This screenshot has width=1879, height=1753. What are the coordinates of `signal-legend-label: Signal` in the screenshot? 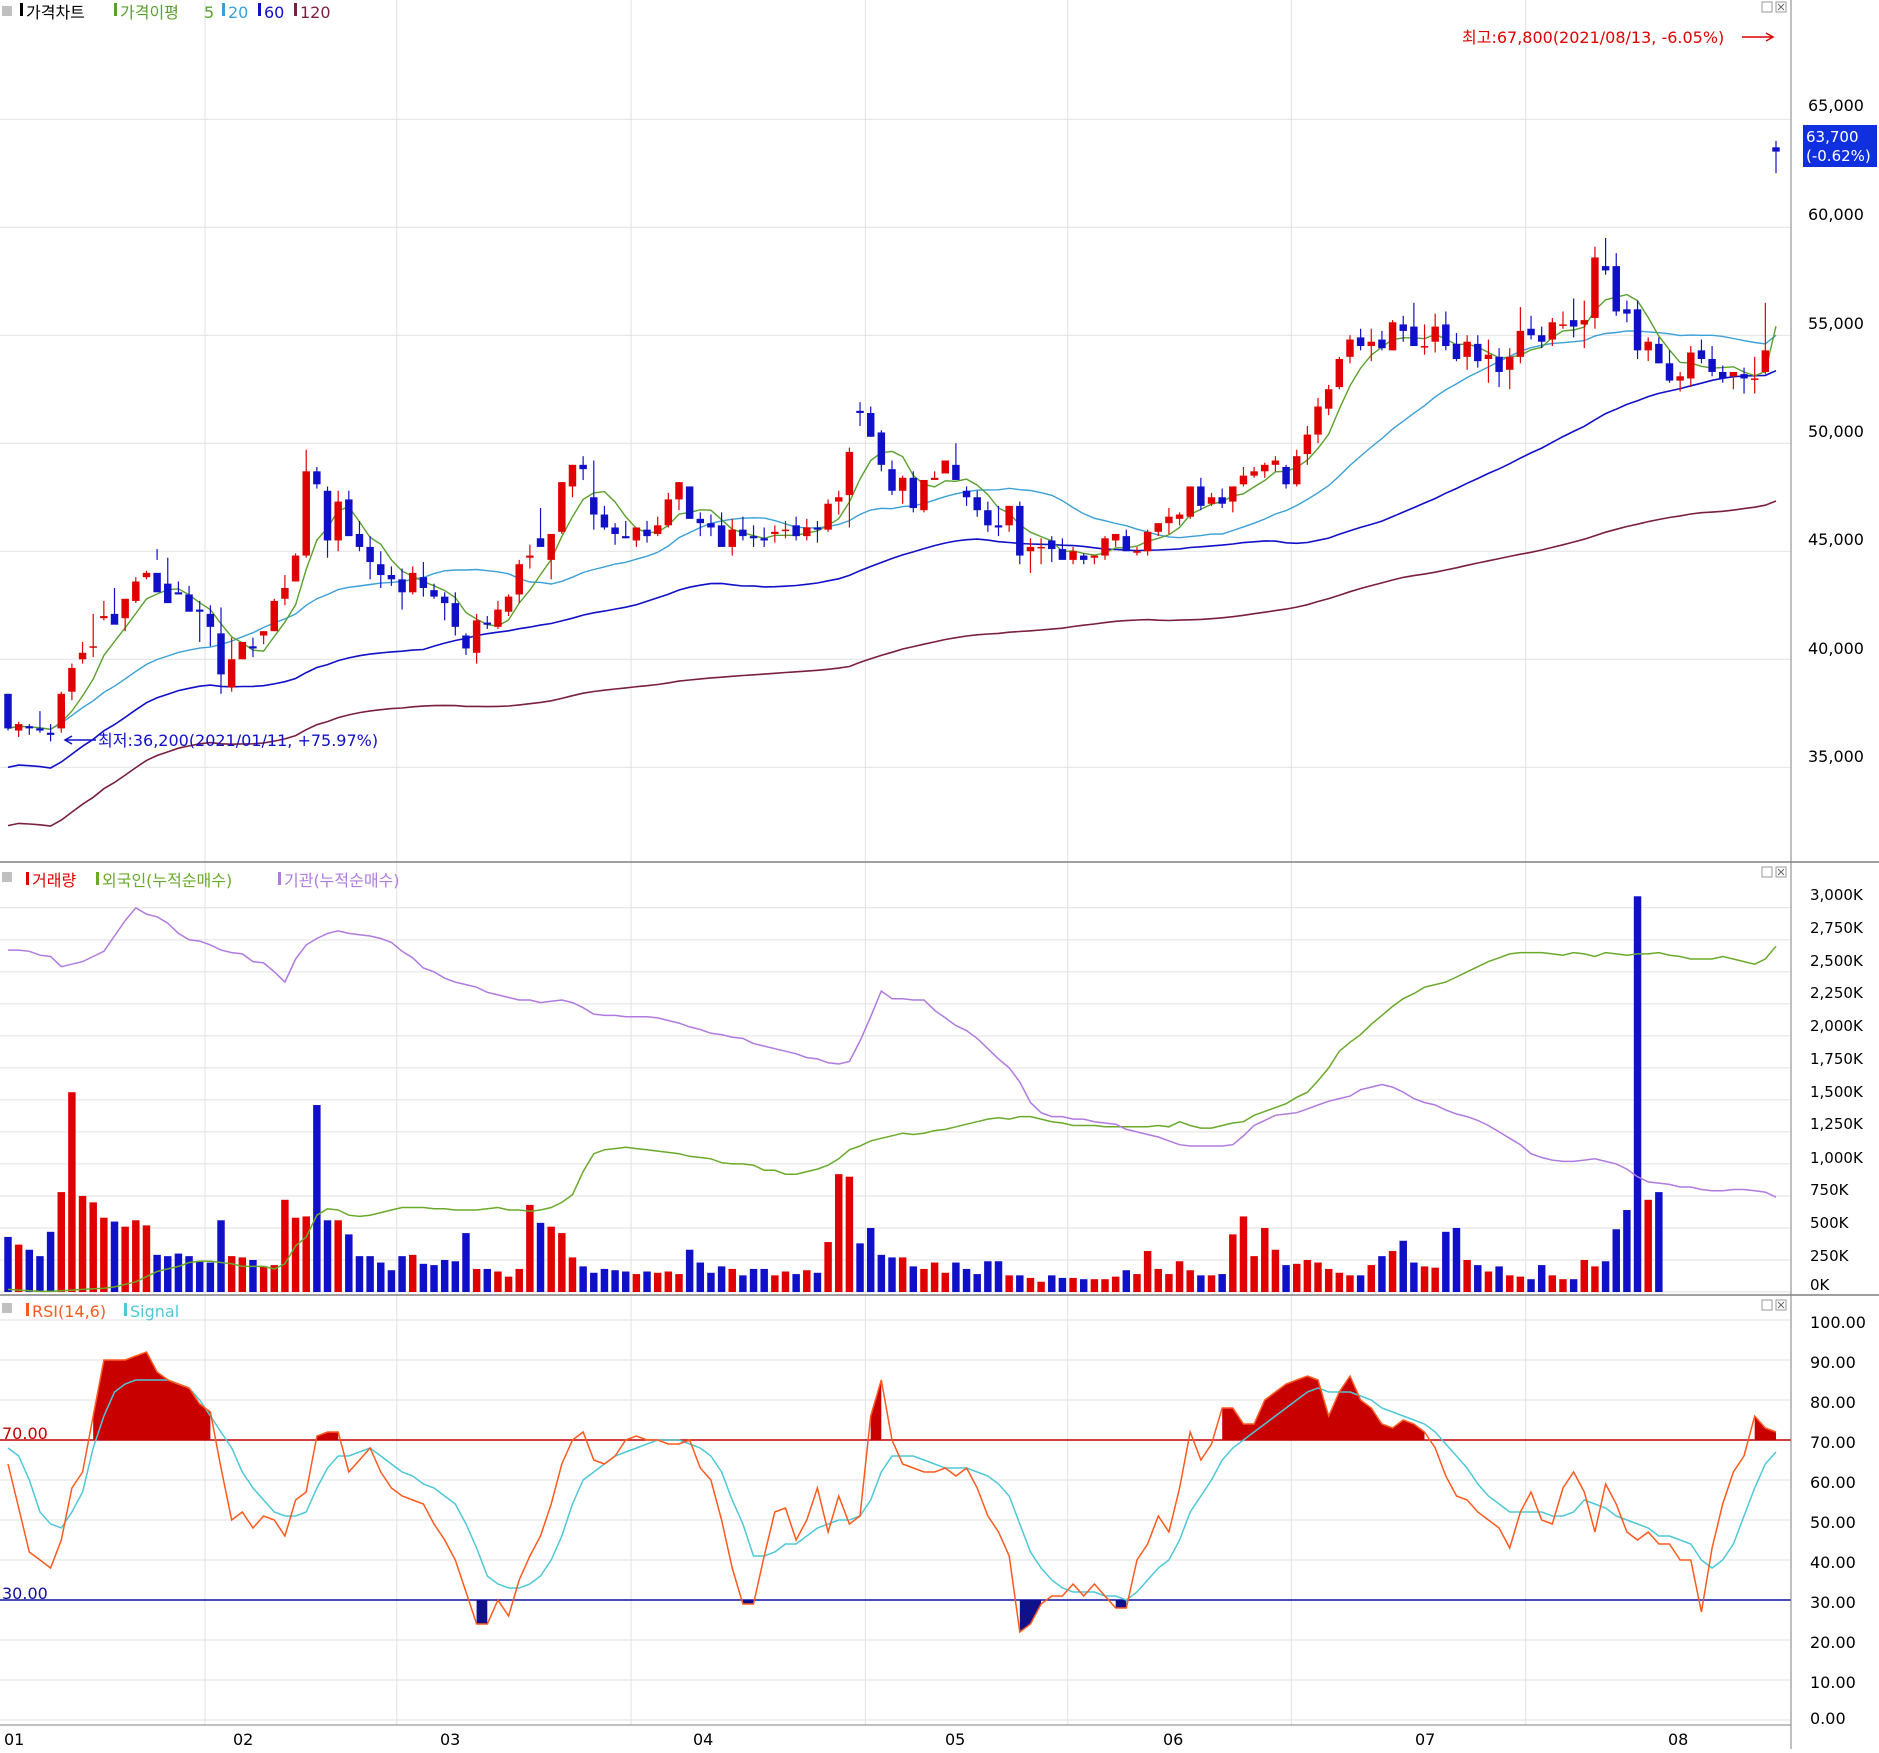 It's located at (154, 1311).